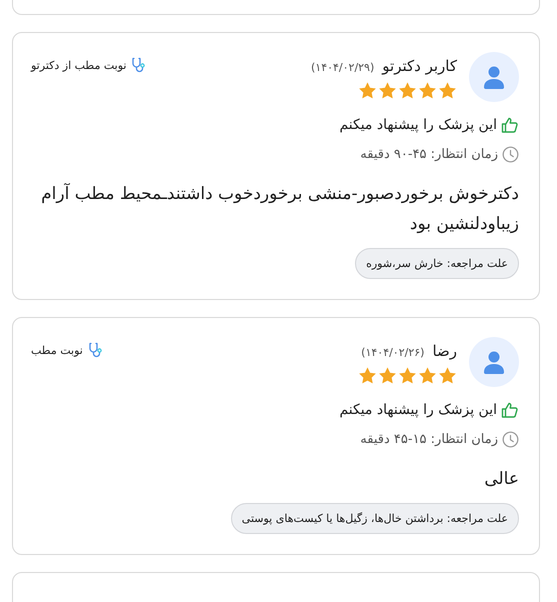 The width and height of the screenshot is (557, 602). What do you see at coordinates (392, 352) in the screenshot?
I see `review-date: (۱۴۰۴/۰۲/۲۶)` at bounding box center [392, 352].